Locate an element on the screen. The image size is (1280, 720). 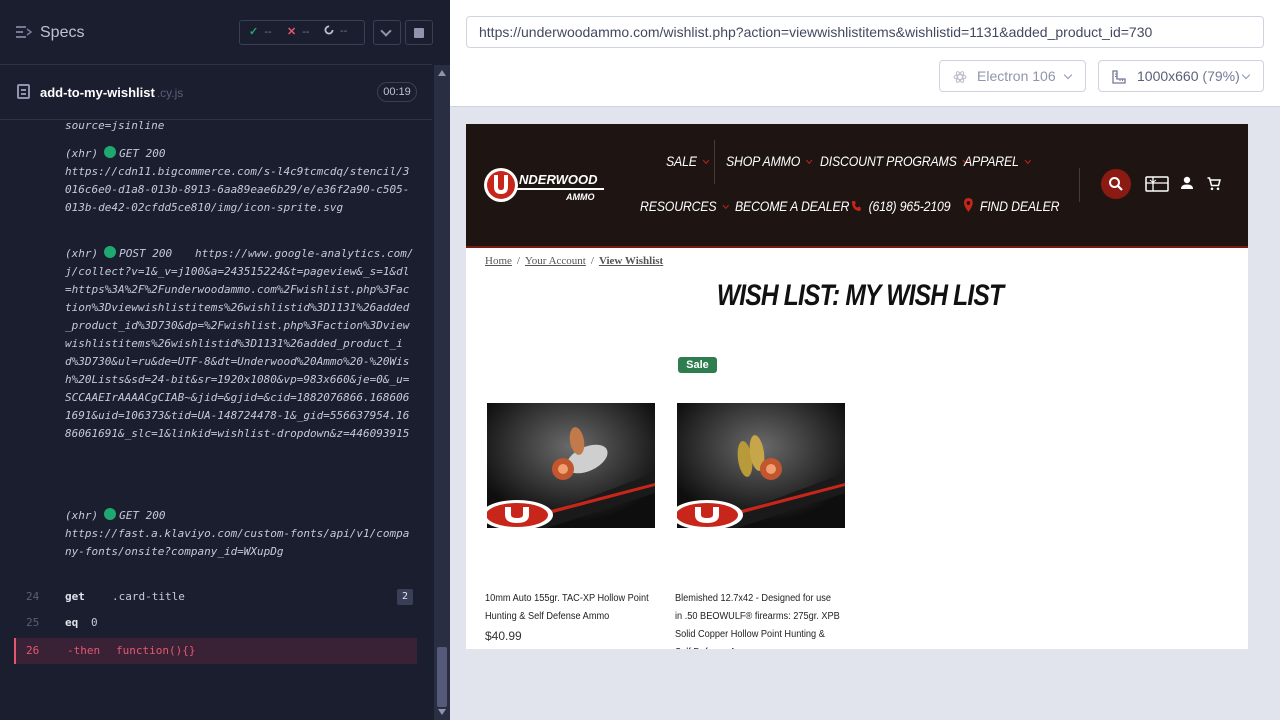
breadcrumb: Home / Your Account / View Wishlist is located at coordinates (574, 261).